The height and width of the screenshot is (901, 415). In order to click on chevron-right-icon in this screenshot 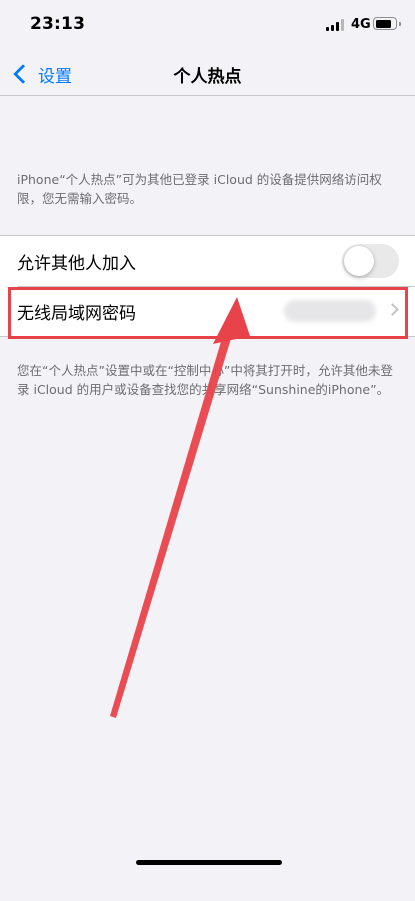, I will do `click(392, 309)`.